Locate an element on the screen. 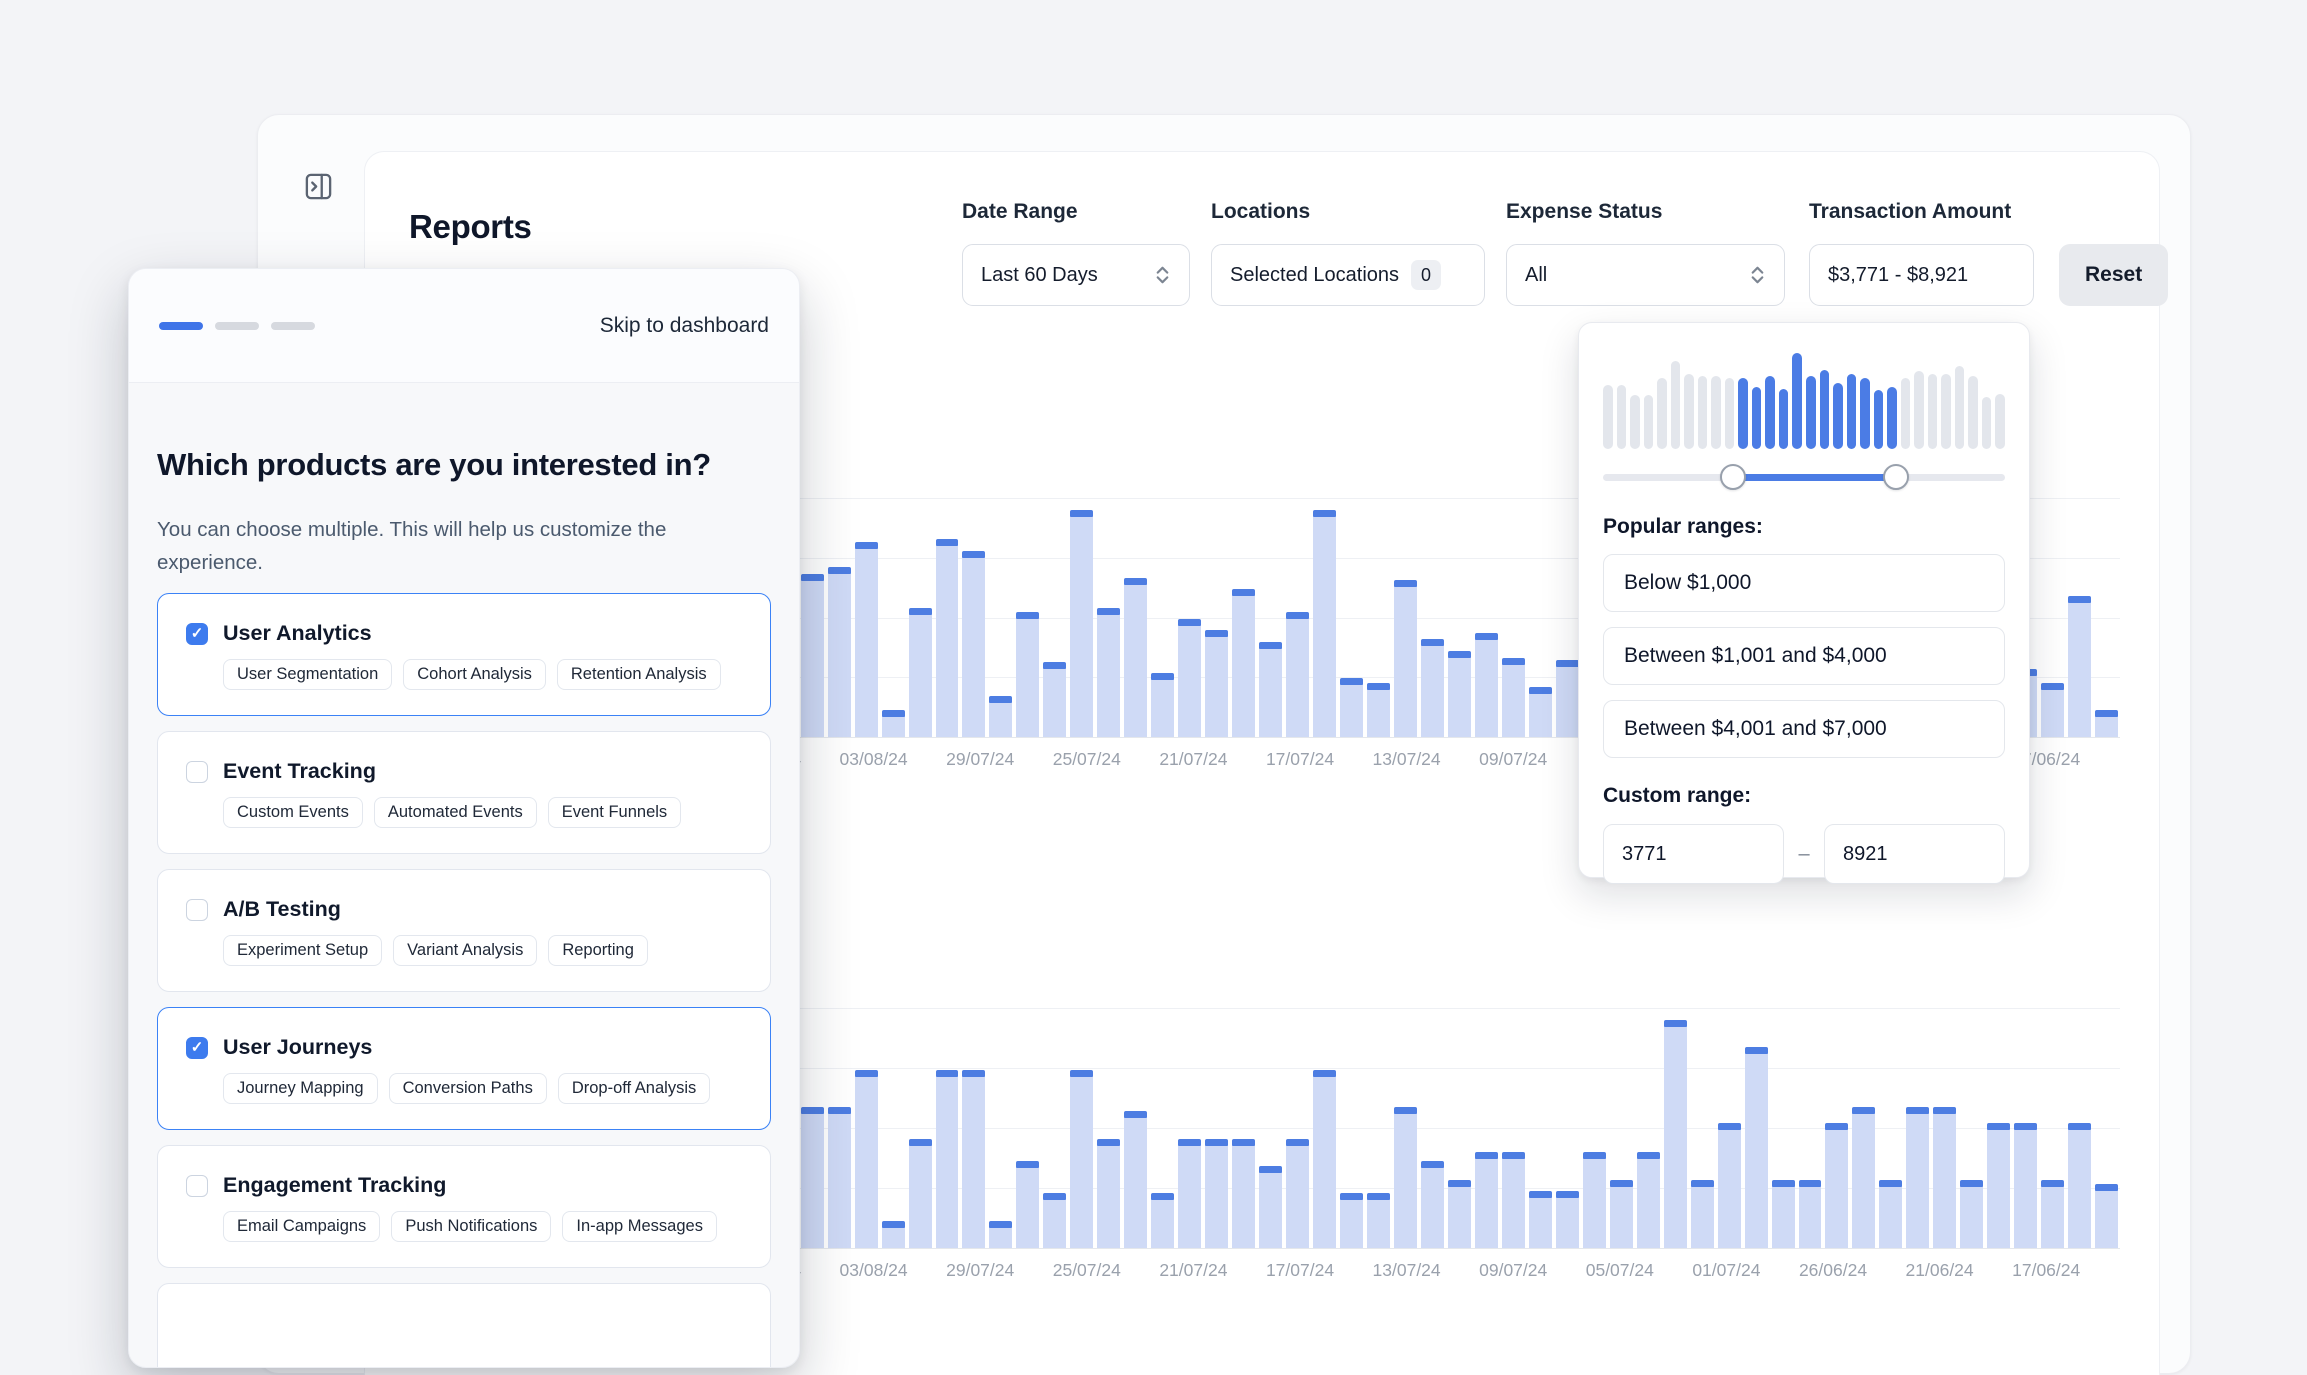 The width and height of the screenshot is (2307, 1375). reset-button: Reset is located at coordinates (2114, 275).